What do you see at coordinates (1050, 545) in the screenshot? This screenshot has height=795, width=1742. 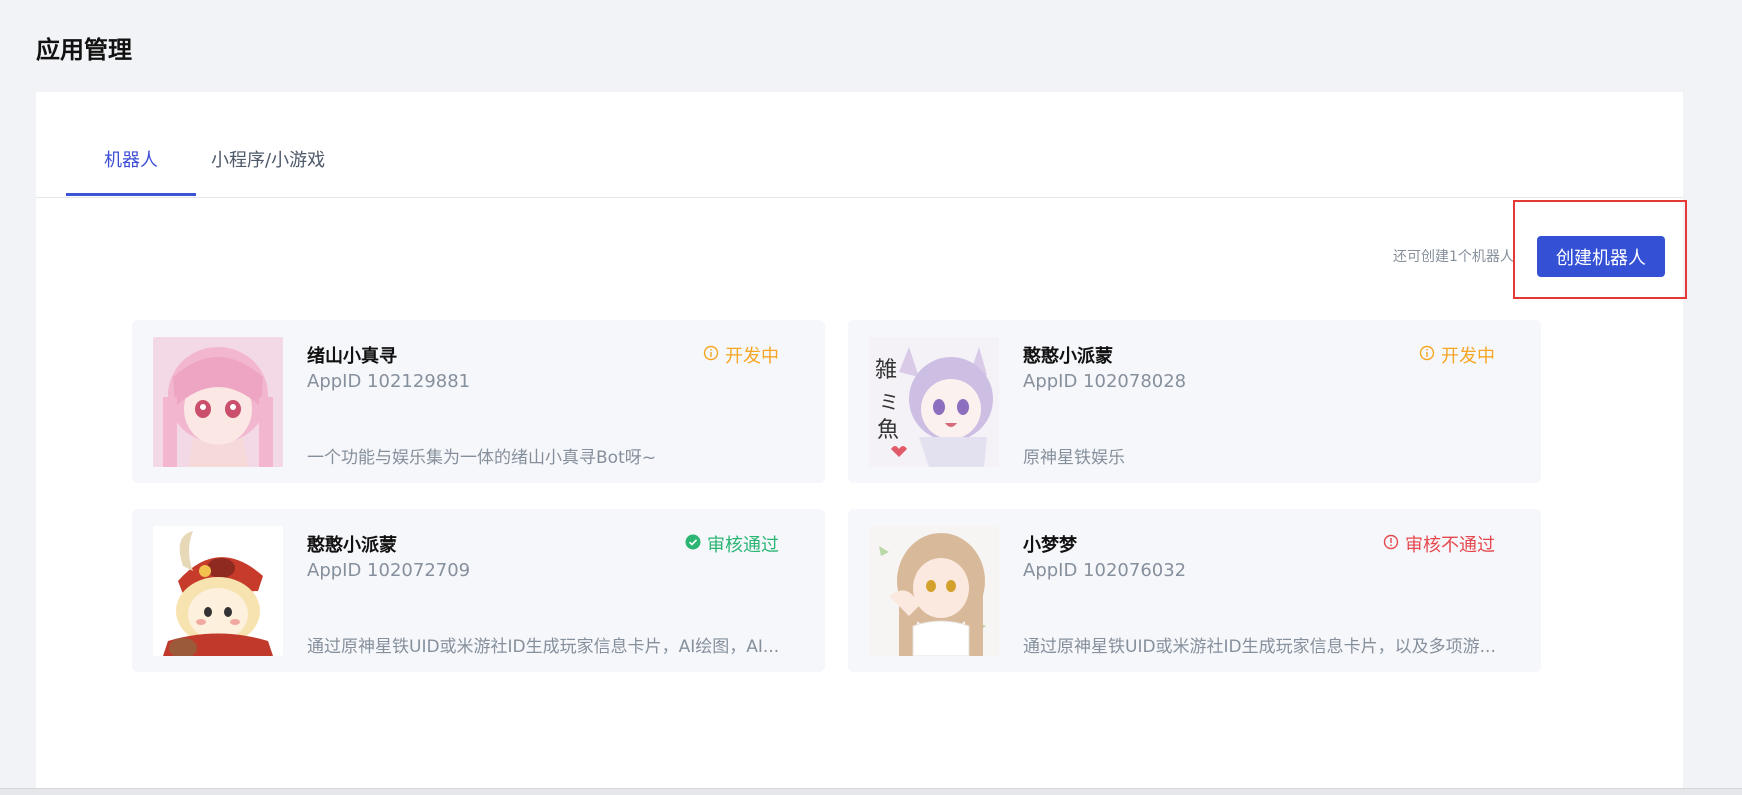 I see `bot-name: 小梦梦` at bounding box center [1050, 545].